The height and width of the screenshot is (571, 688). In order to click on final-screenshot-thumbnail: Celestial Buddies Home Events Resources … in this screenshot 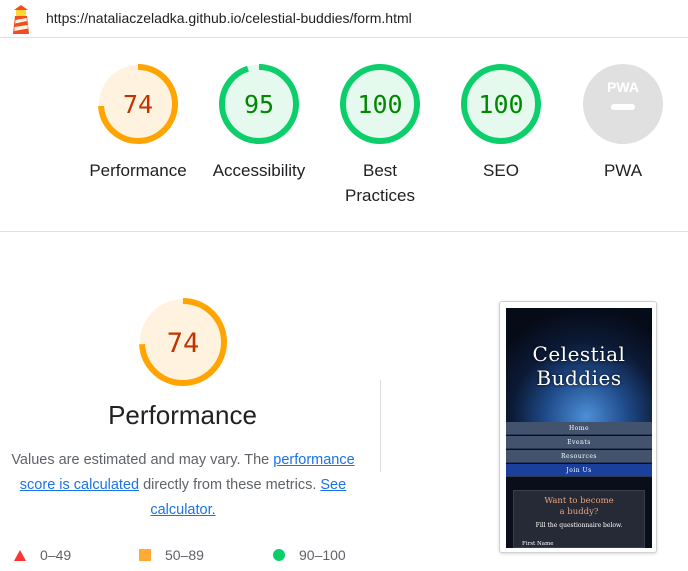, I will do `click(578, 427)`.